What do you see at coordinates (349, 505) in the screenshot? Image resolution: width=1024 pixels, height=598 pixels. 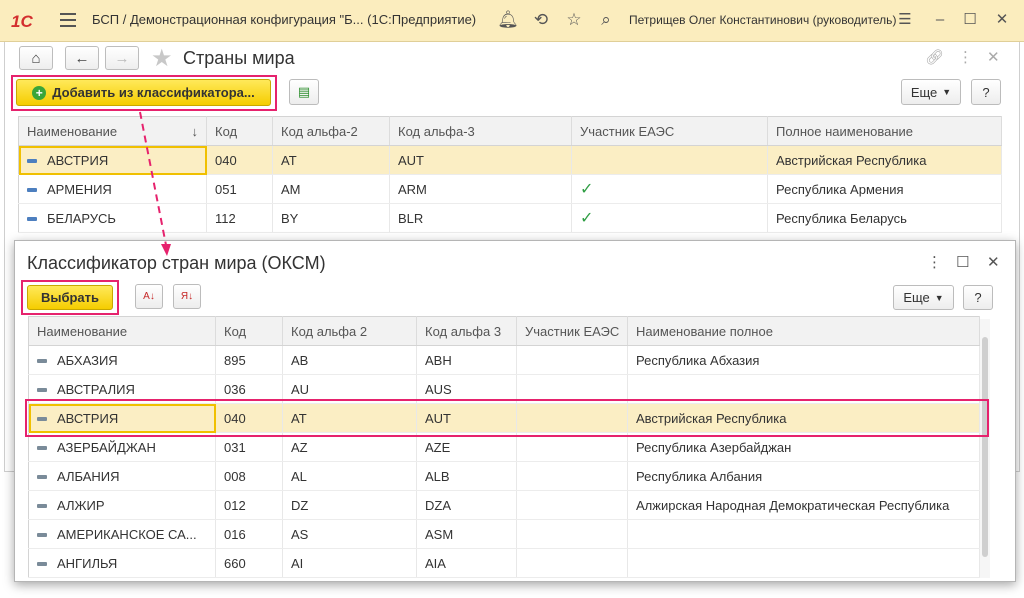 I see `cell-alpha2: DZ` at bounding box center [349, 505].